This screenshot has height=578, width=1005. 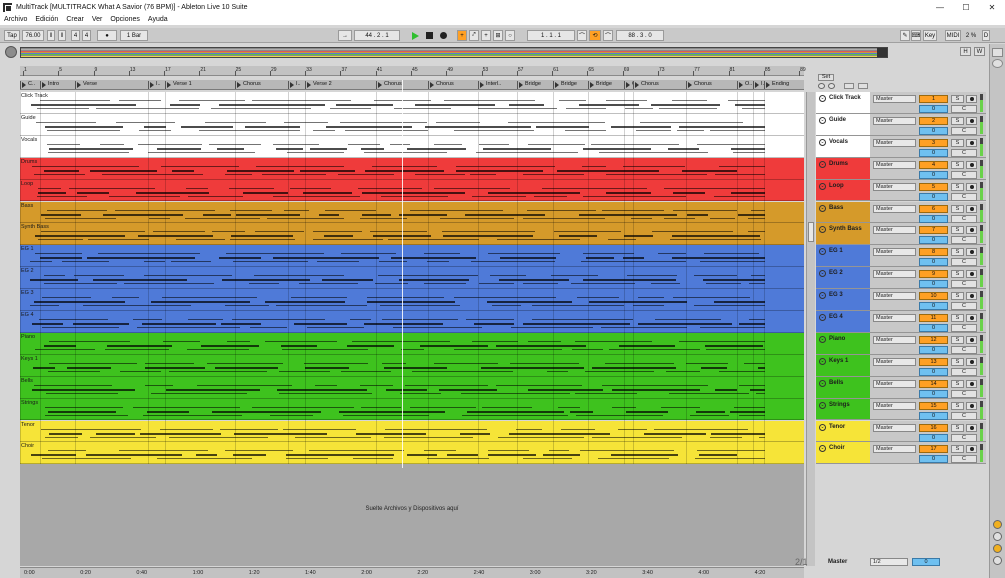 I want to click on track-title-bar: ⌄ Piano, so click(x=843, y=343).